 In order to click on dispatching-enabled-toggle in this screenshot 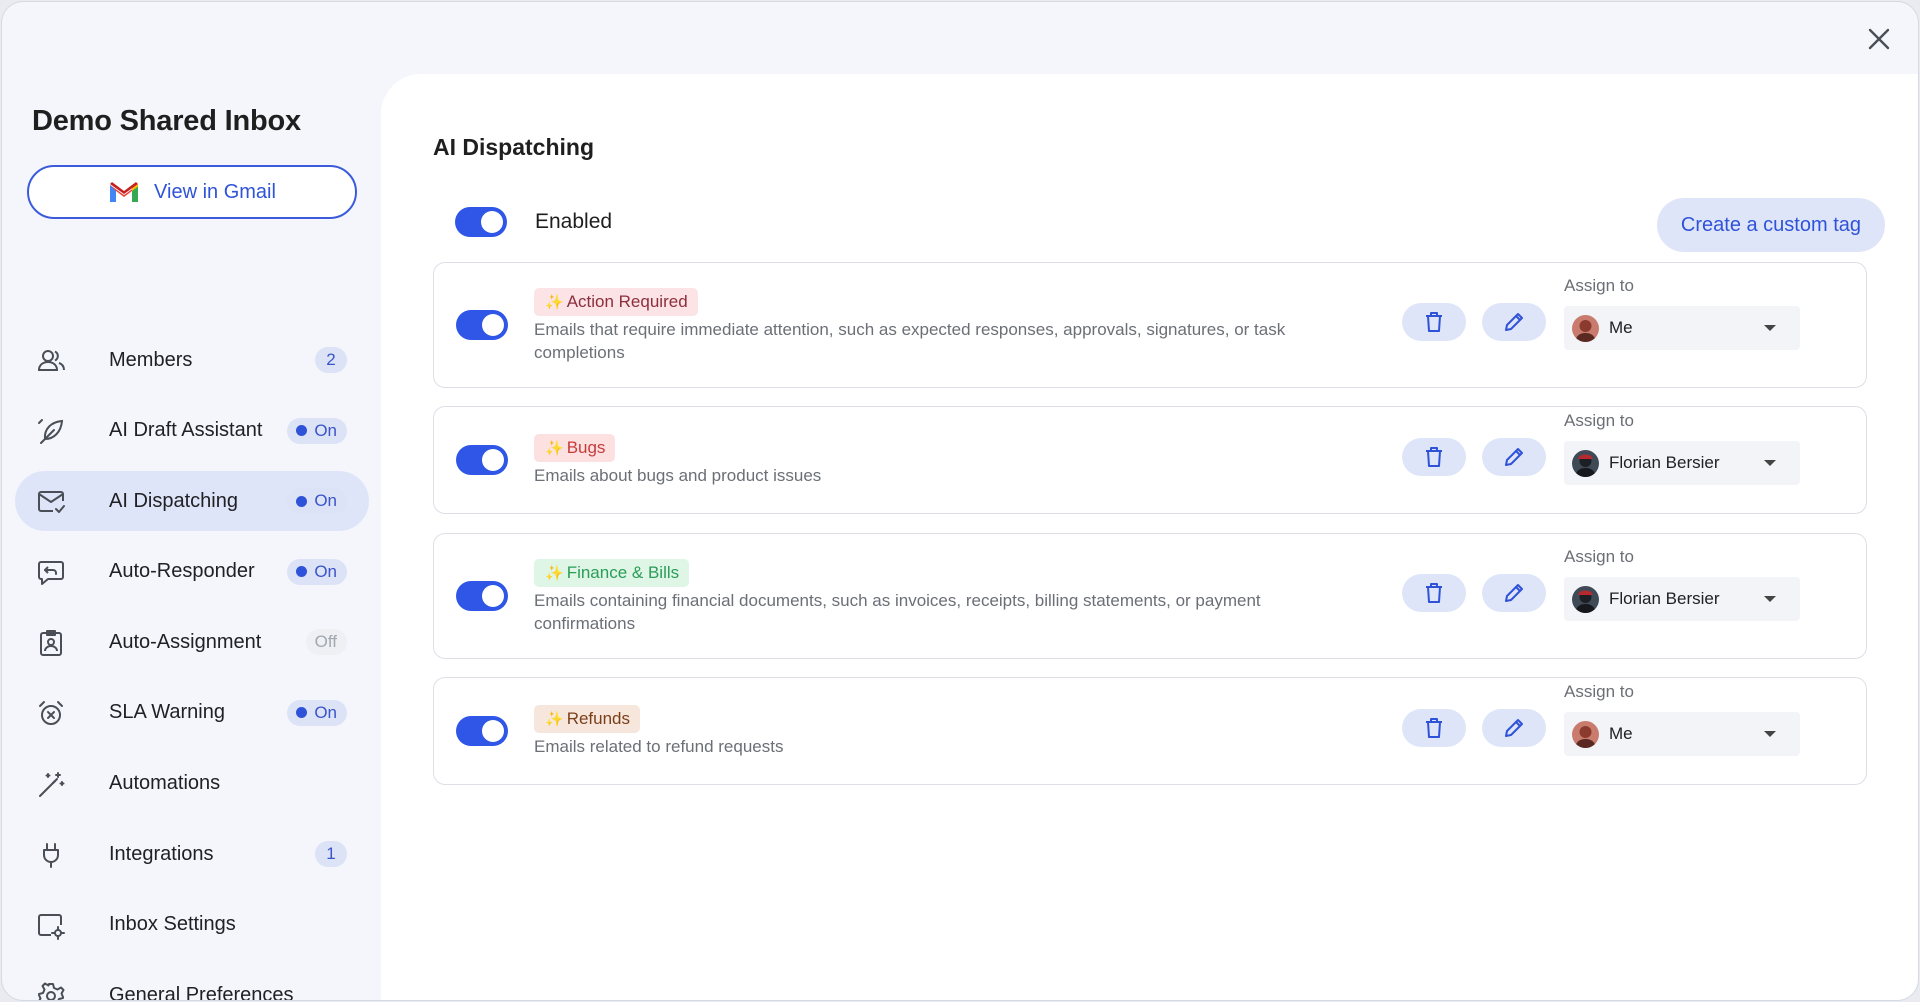, I will do `click(481, 222)`.